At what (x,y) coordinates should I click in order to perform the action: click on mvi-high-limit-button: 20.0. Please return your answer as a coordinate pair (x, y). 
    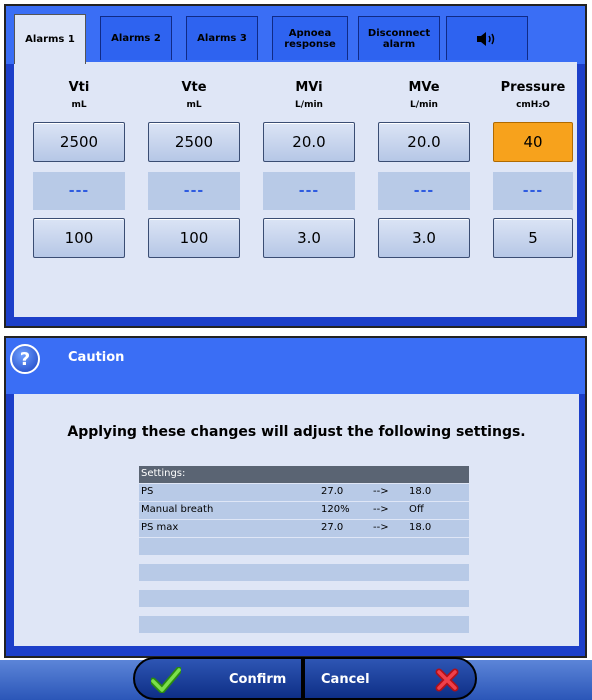
    Looking at the image, I should click on (309, 142).